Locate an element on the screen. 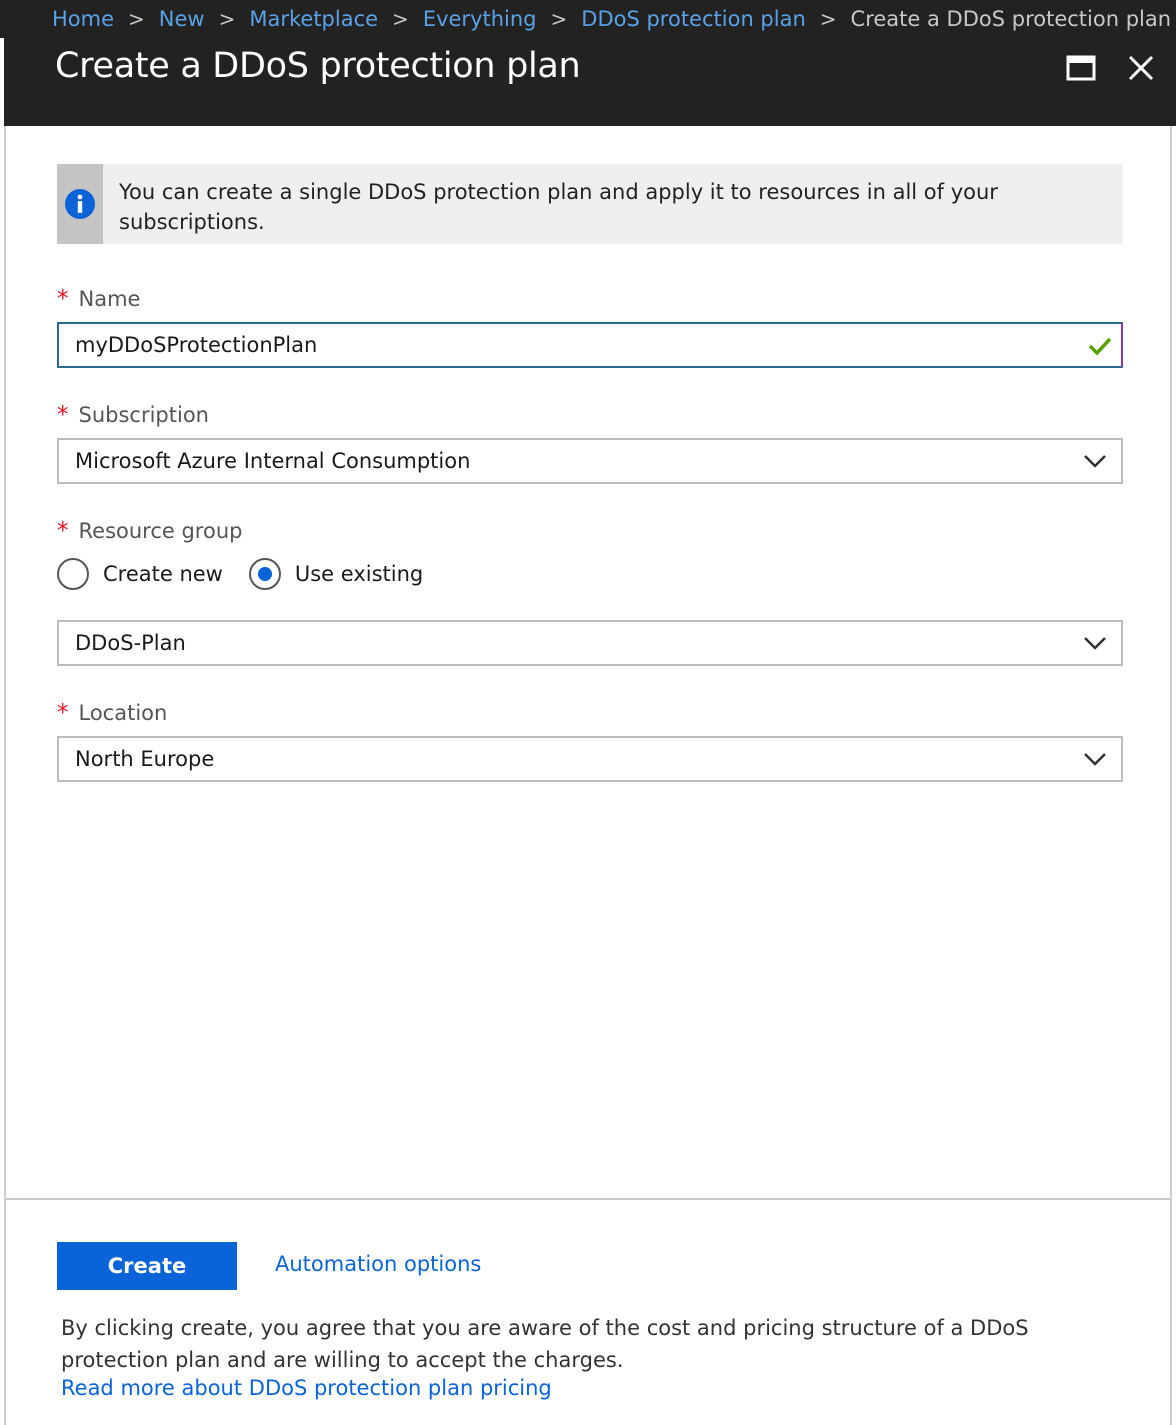 The height and width of the screenshot is (1425, 1176). radio-use-existing: Use existing is located at coordinates (336, 574).